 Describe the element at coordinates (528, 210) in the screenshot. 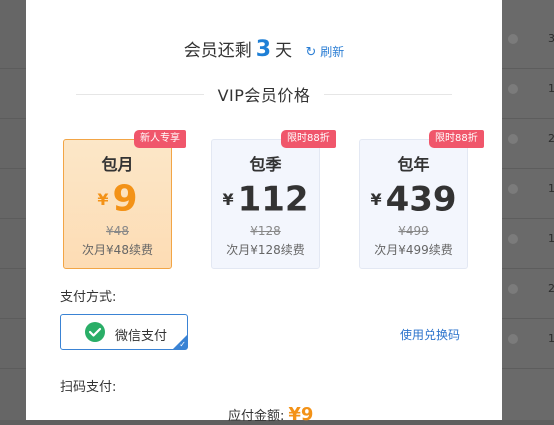

I see `background-list: 3 1 2 1 1 2 1` at that location.